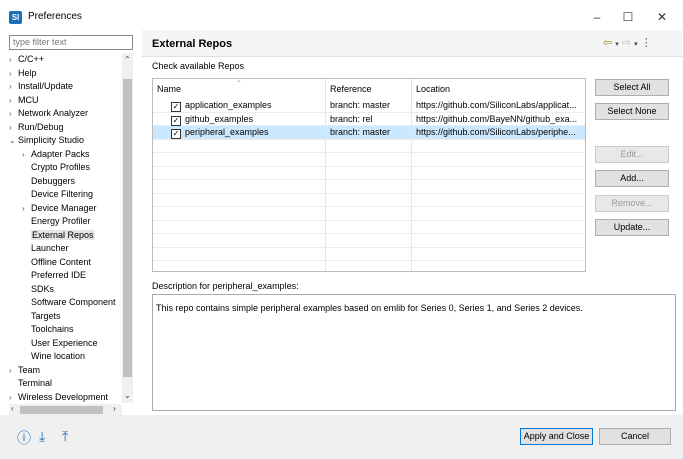 This screenshot has height=459, width=683. Describe the element at coordinates (26, 59) in the screenshot. I see `tree-item: › C/C++` at that location.